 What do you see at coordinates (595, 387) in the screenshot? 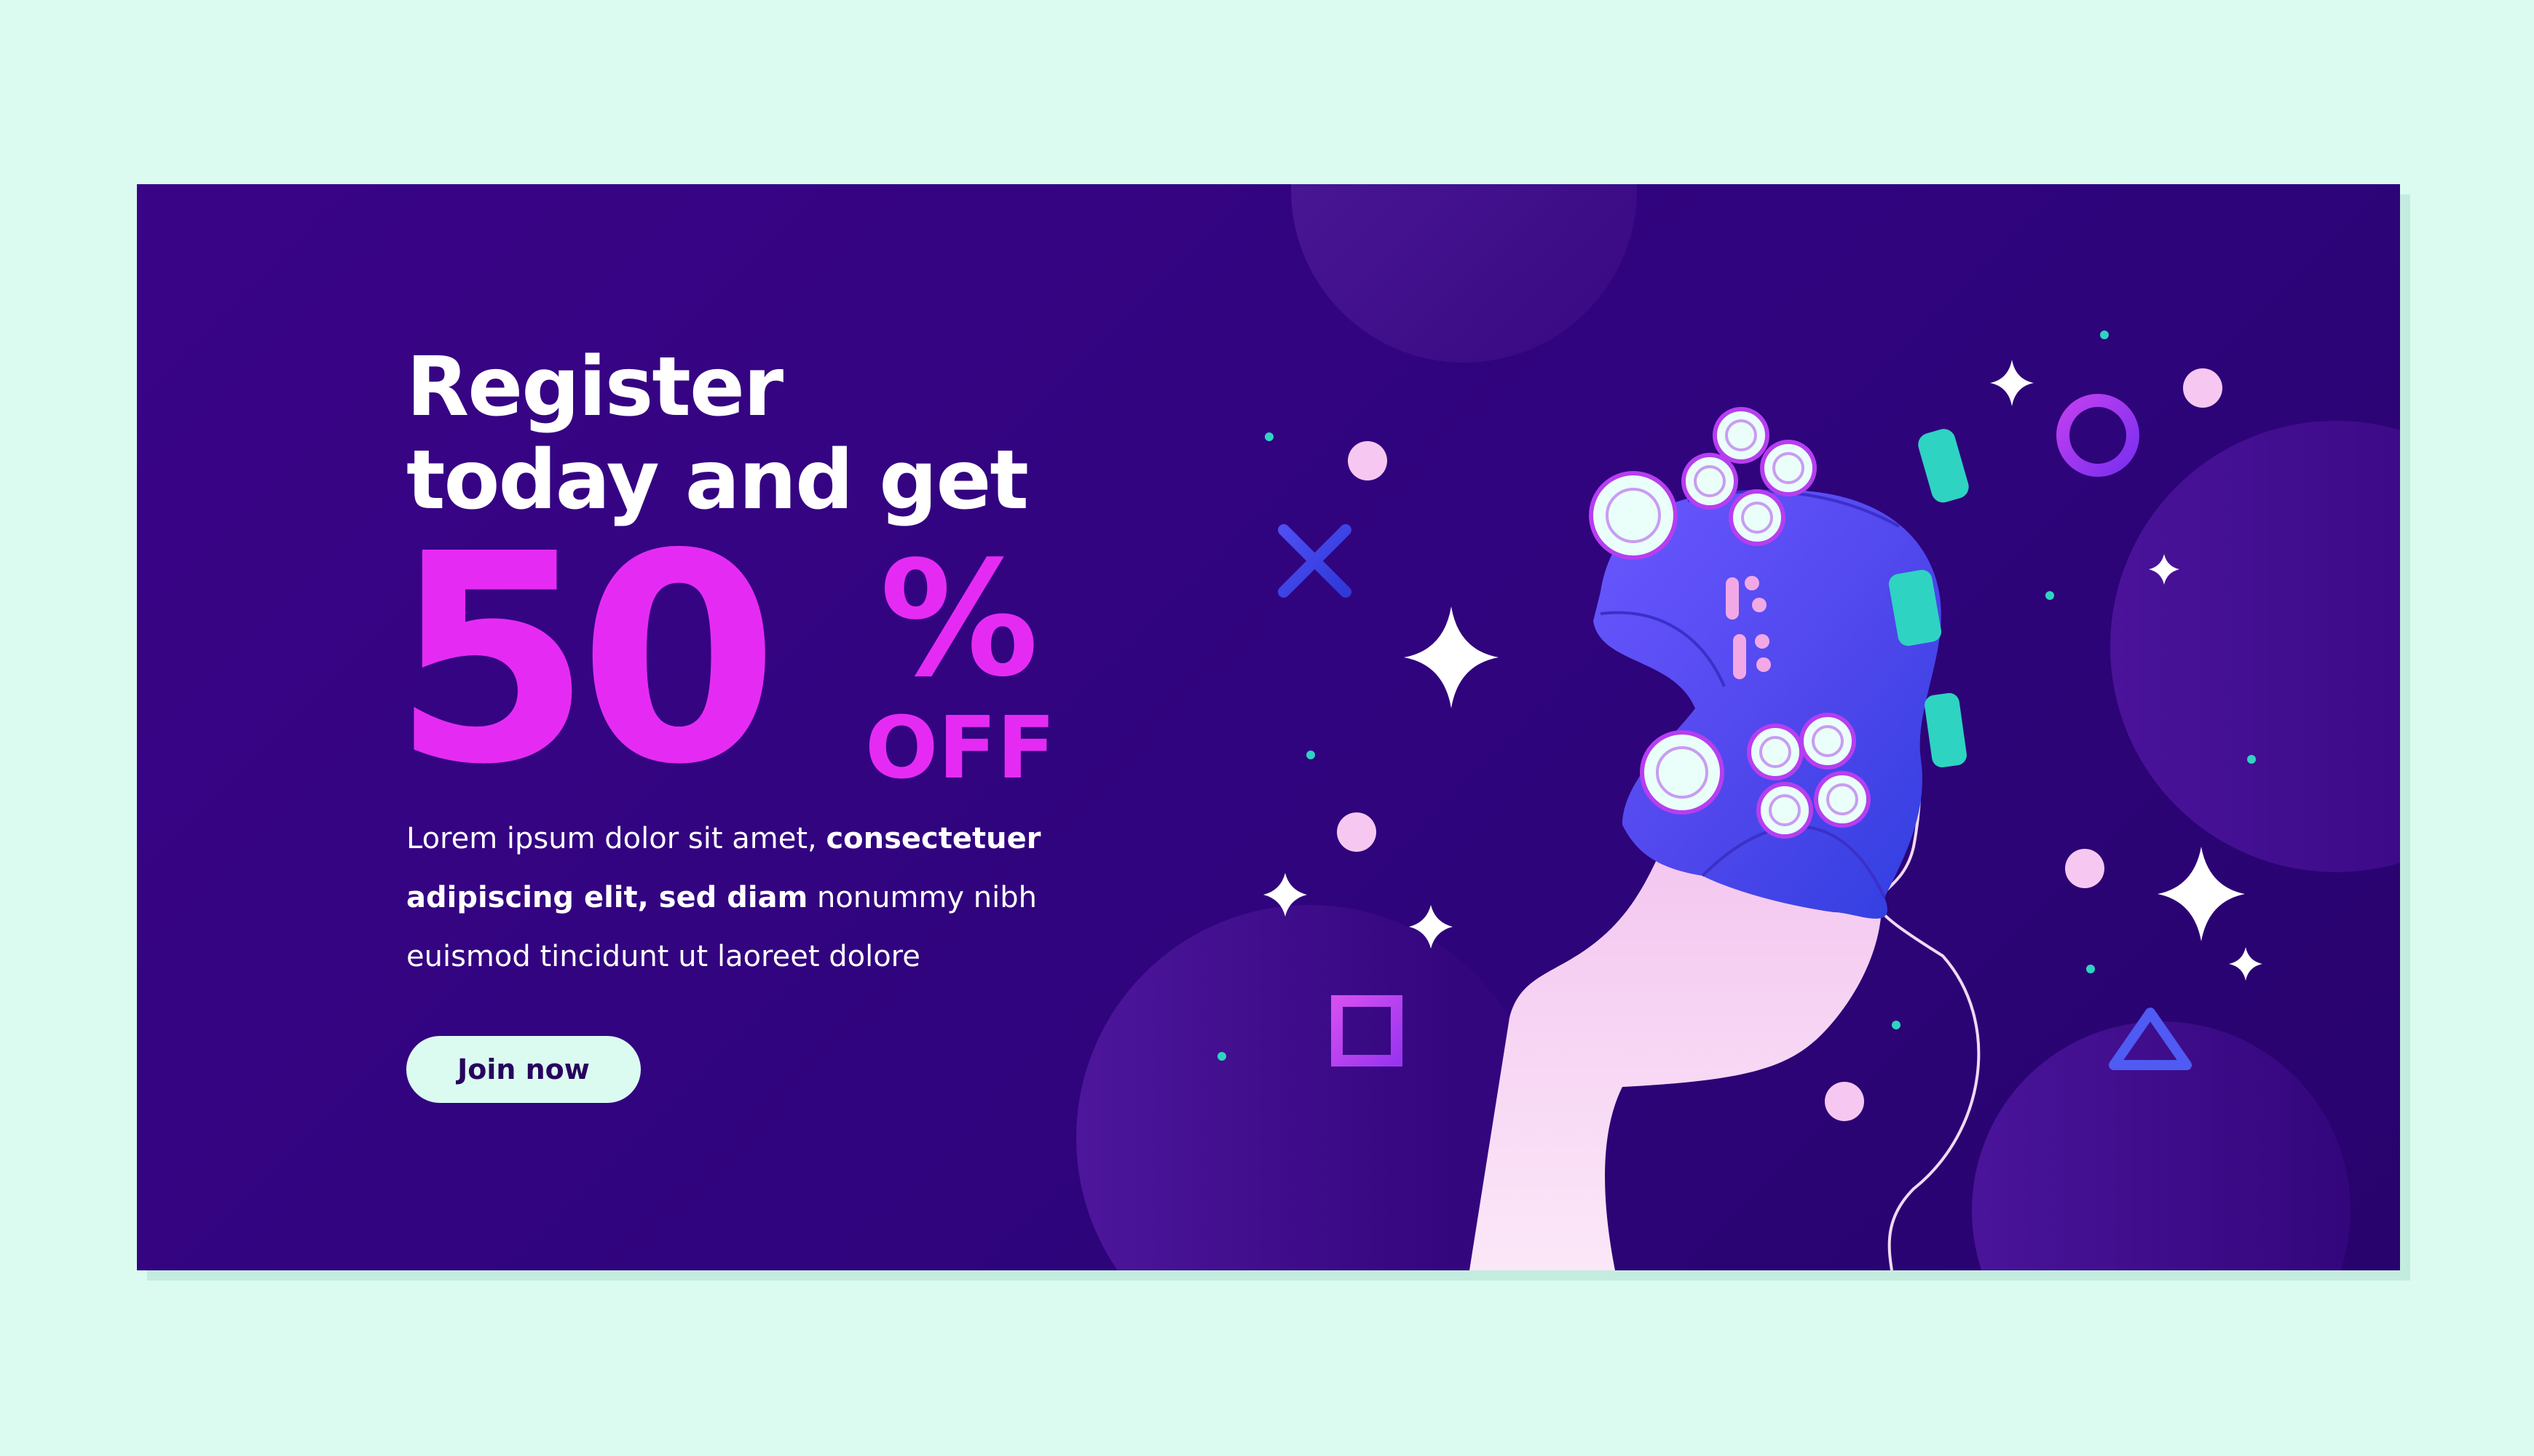
I see `headline-line-1: Register` at bounding box center [595, 387].